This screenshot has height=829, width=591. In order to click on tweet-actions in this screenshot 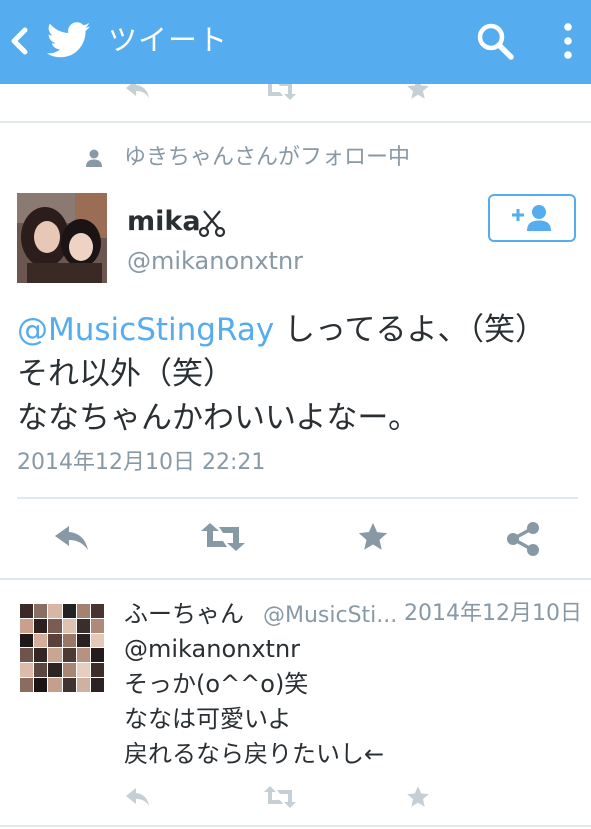, I will do `click(295, 540)`.